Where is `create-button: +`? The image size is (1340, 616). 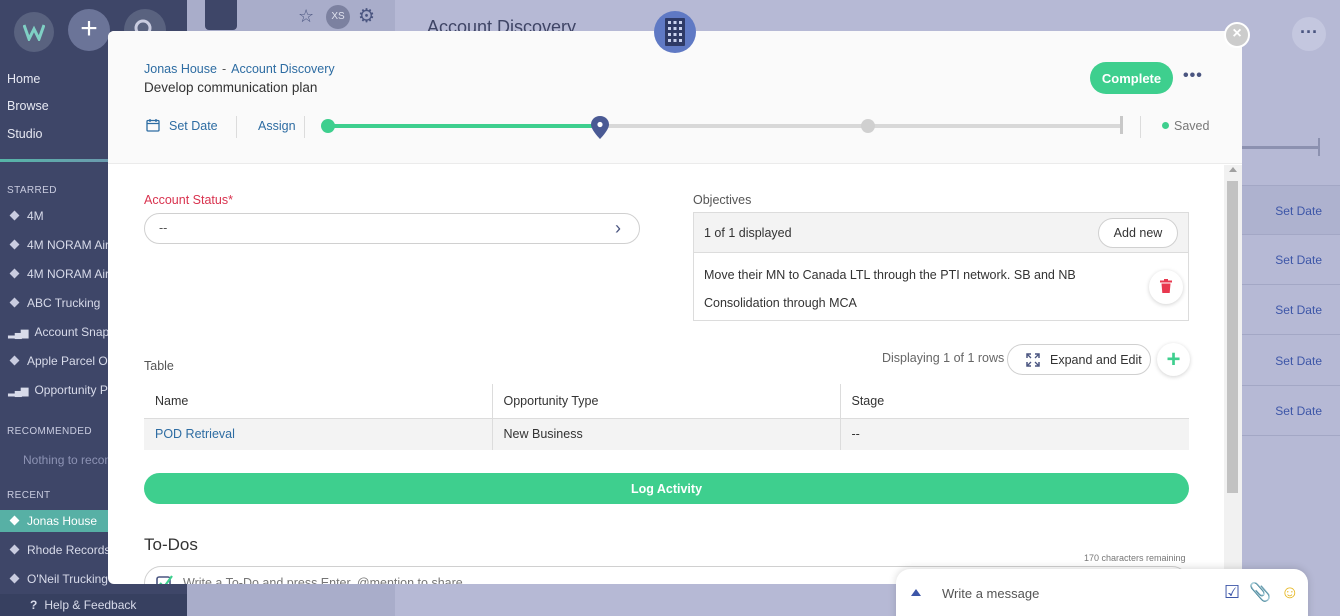
create-button: + is located at coordinates (89, 30).